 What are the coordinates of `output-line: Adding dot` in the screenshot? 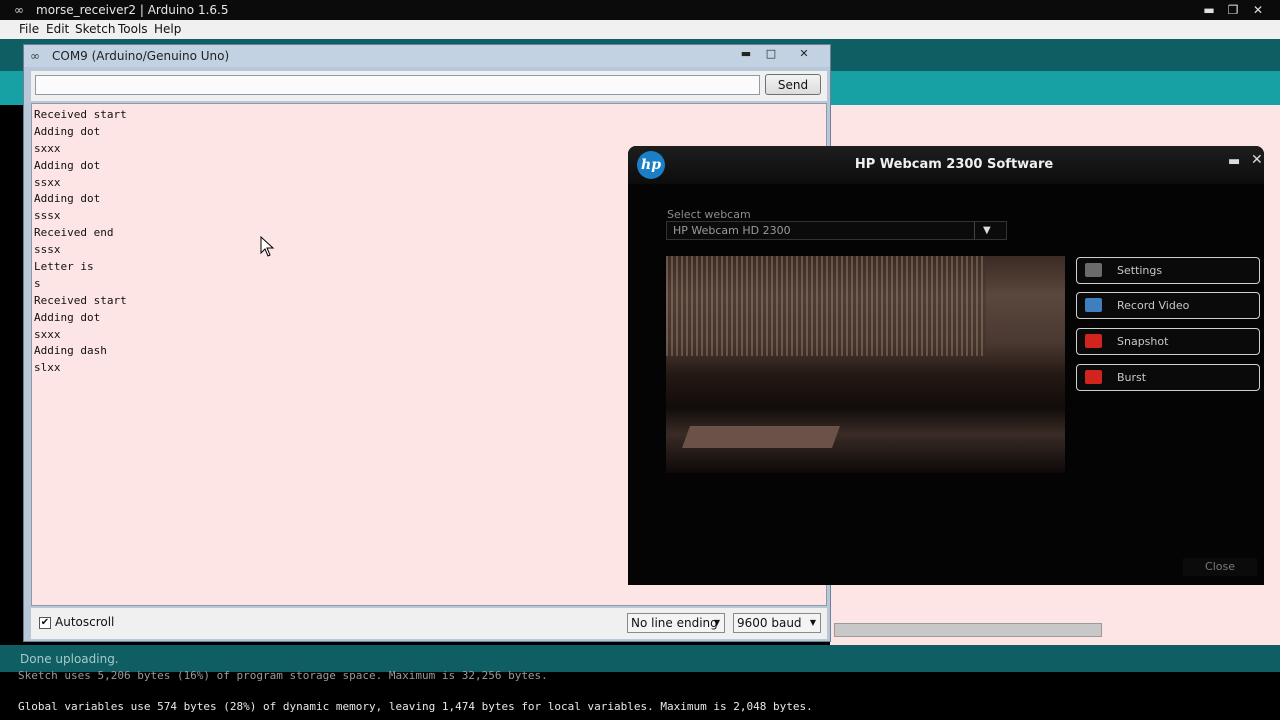 It's located at (67, 131).